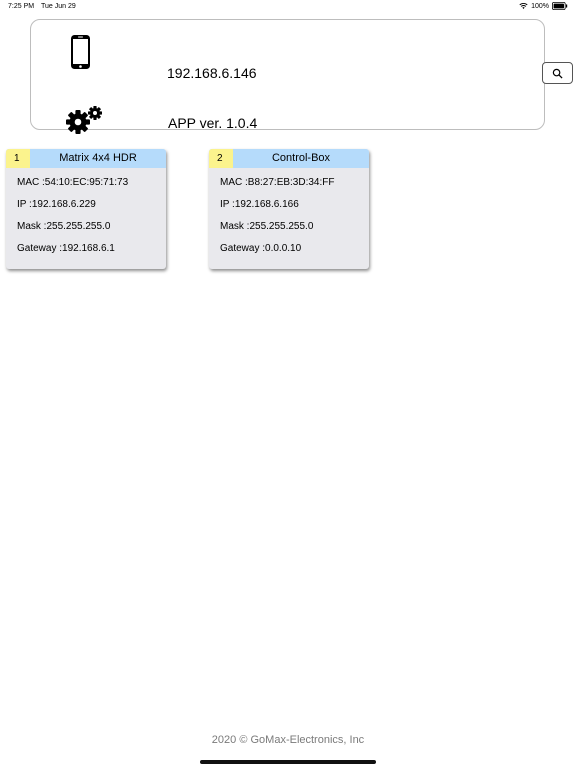 The width and height of the screenshot is (576, 768). I want to click on device-name: Matrix 4x4 HDR, so click(98, 158).